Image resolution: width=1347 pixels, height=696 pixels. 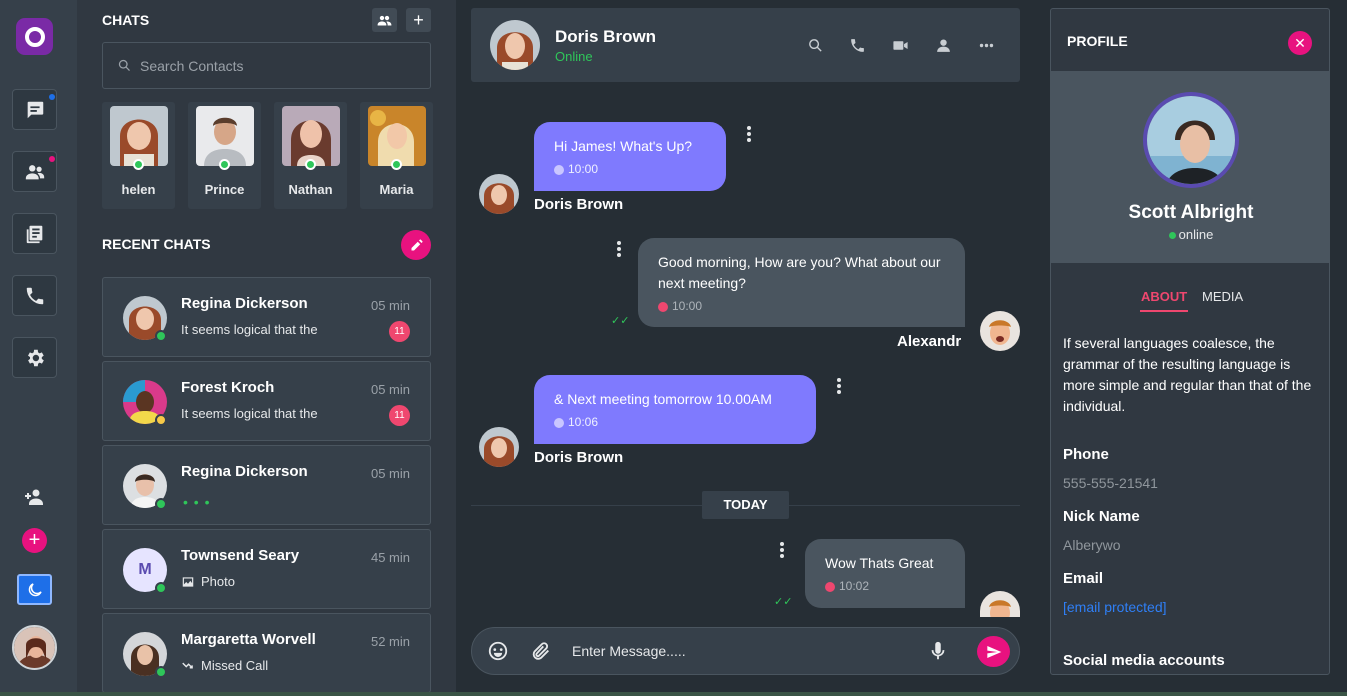 I want to click on contact-info-button, so click(x=943, y=45).